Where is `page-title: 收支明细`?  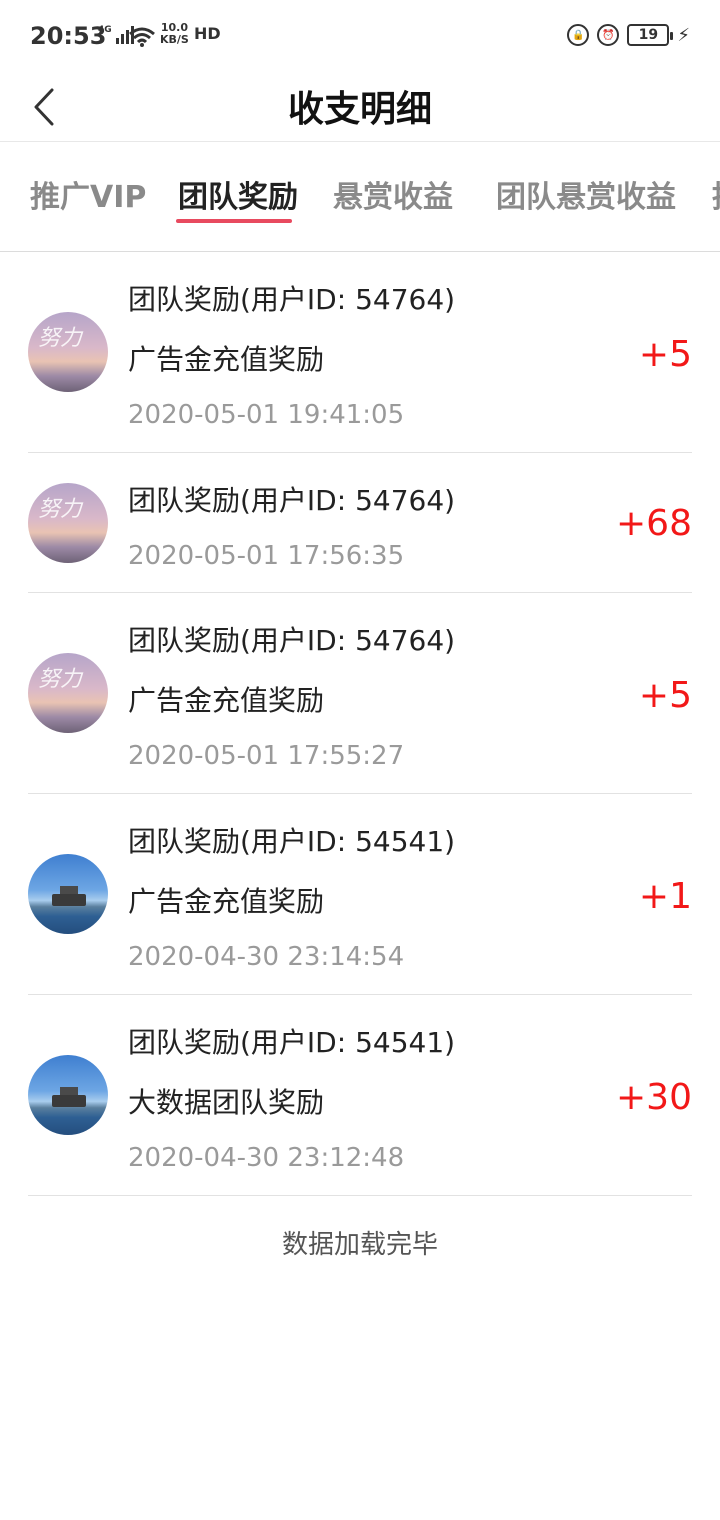
page-title: 收支明细 is located at coordinates (359, 109).